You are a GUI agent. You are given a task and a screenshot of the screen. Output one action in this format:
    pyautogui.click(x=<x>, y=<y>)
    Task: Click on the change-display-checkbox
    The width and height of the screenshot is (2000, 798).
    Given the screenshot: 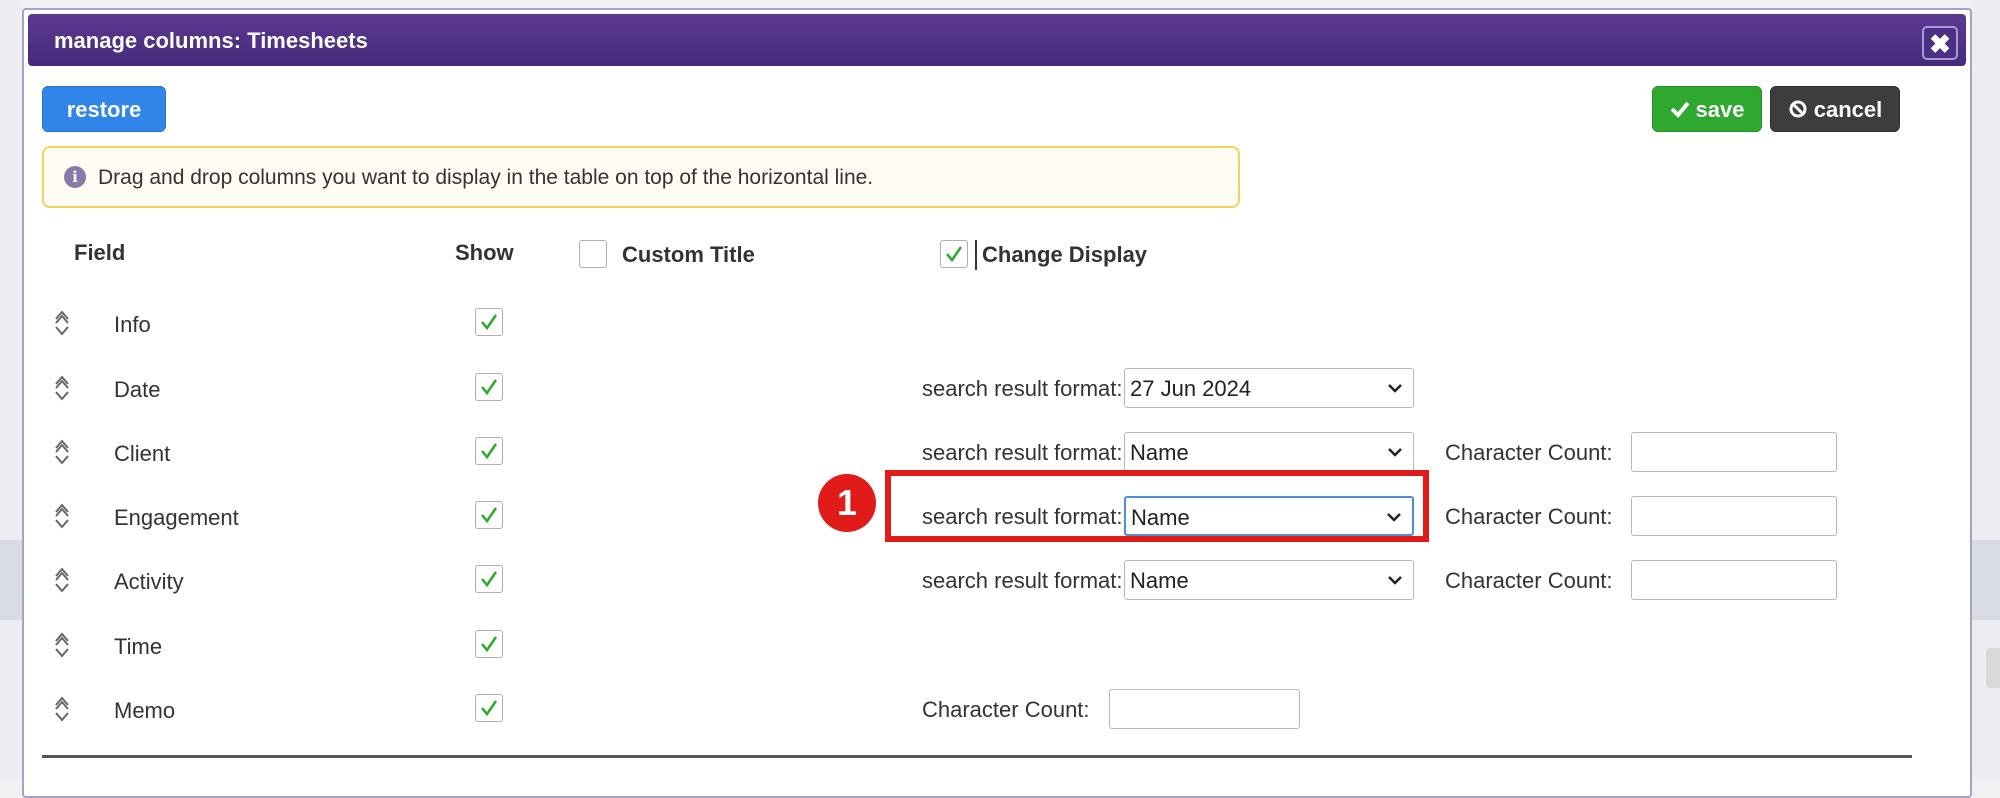 What is the action you would take?
    pyautogui.click(x=954, y=254)
    